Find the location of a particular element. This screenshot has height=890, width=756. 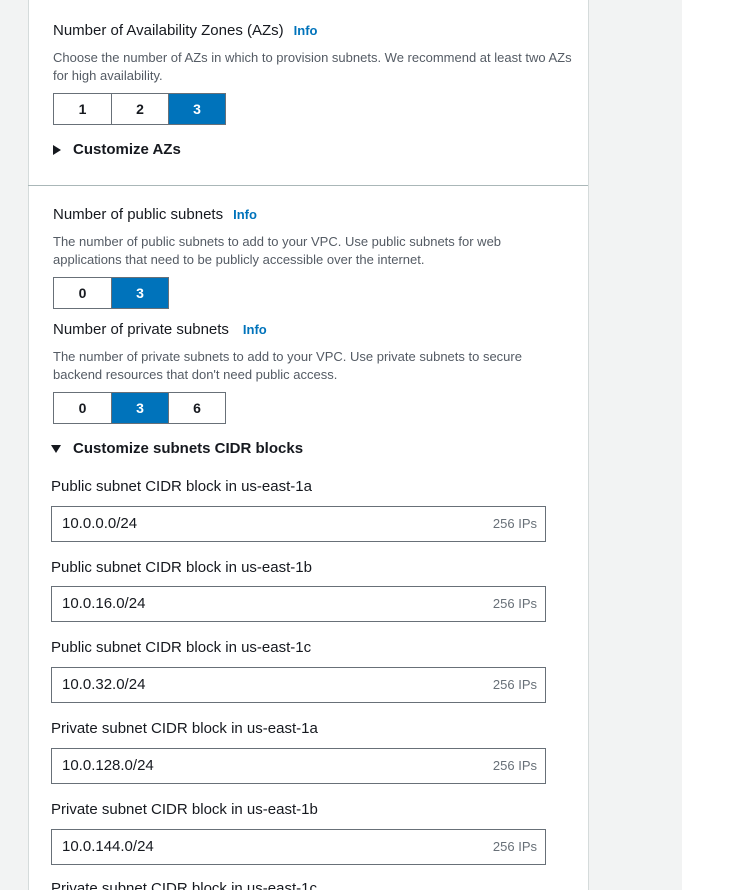

cidr-input-value: 10.0.16.0/24 is located at coordinates (104, 603).